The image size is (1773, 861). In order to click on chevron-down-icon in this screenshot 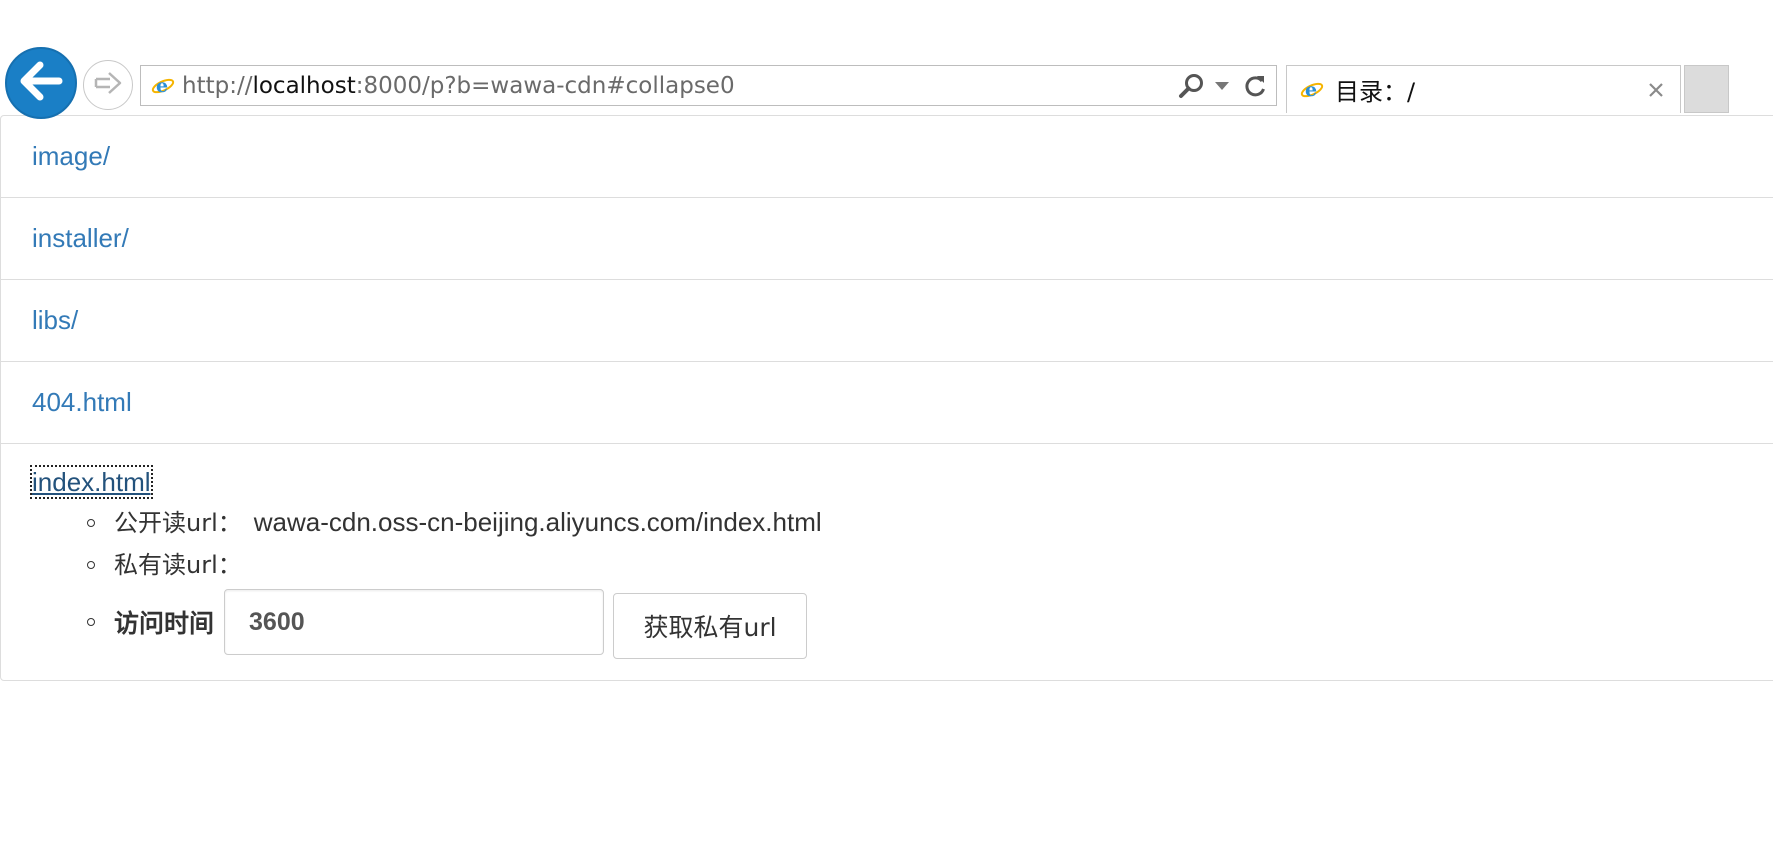, I will do `click(1222, 86)`.